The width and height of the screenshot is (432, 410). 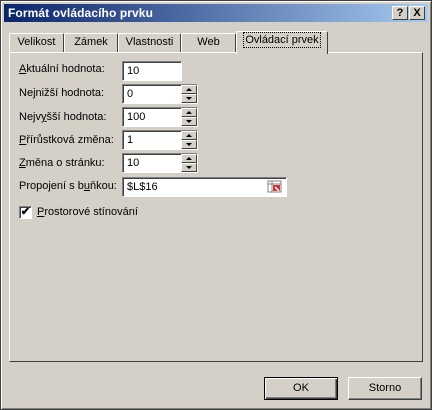 What do you see at coordinates (66, 140) in the screenshot?
I see `increment-label: Přírůstková změna:` at bounding box center [66, 140].